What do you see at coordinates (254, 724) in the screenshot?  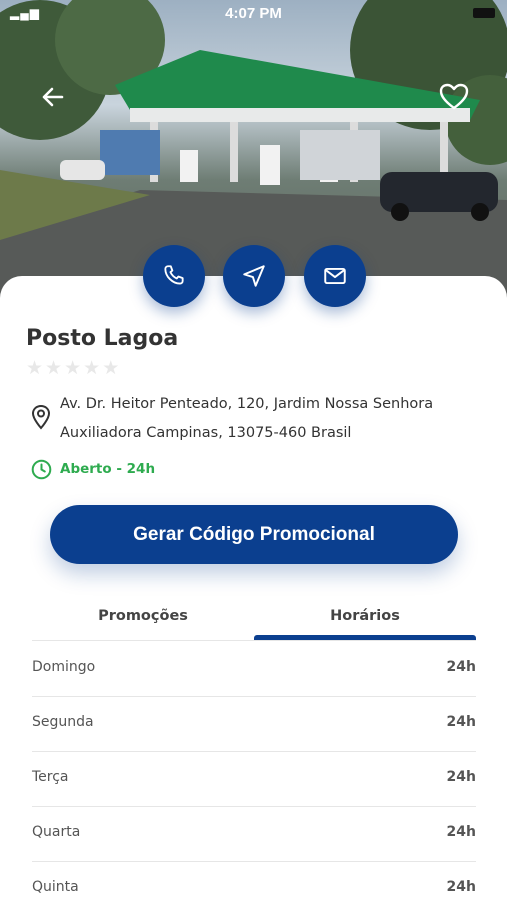 I see `hours-row: Segunda 24h` at bounding box center [254, 724].